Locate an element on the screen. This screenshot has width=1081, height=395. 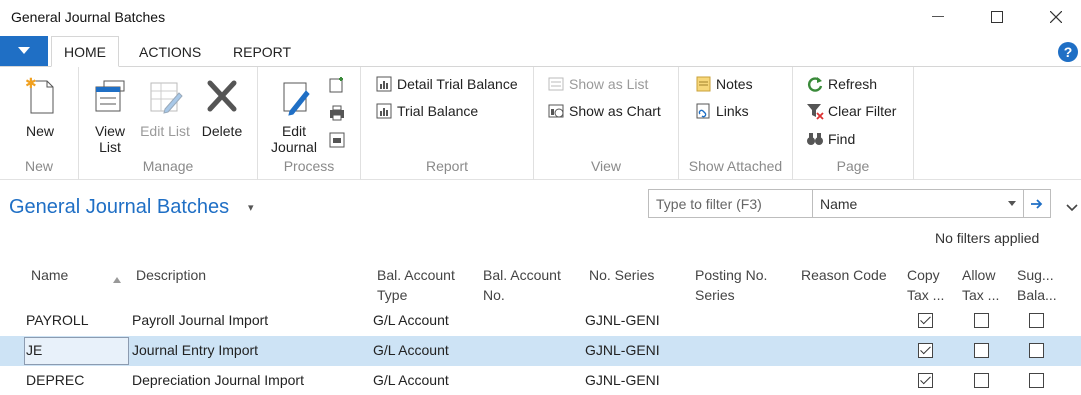
edit-list-button: Edit List is located at coordinates (165, 106).